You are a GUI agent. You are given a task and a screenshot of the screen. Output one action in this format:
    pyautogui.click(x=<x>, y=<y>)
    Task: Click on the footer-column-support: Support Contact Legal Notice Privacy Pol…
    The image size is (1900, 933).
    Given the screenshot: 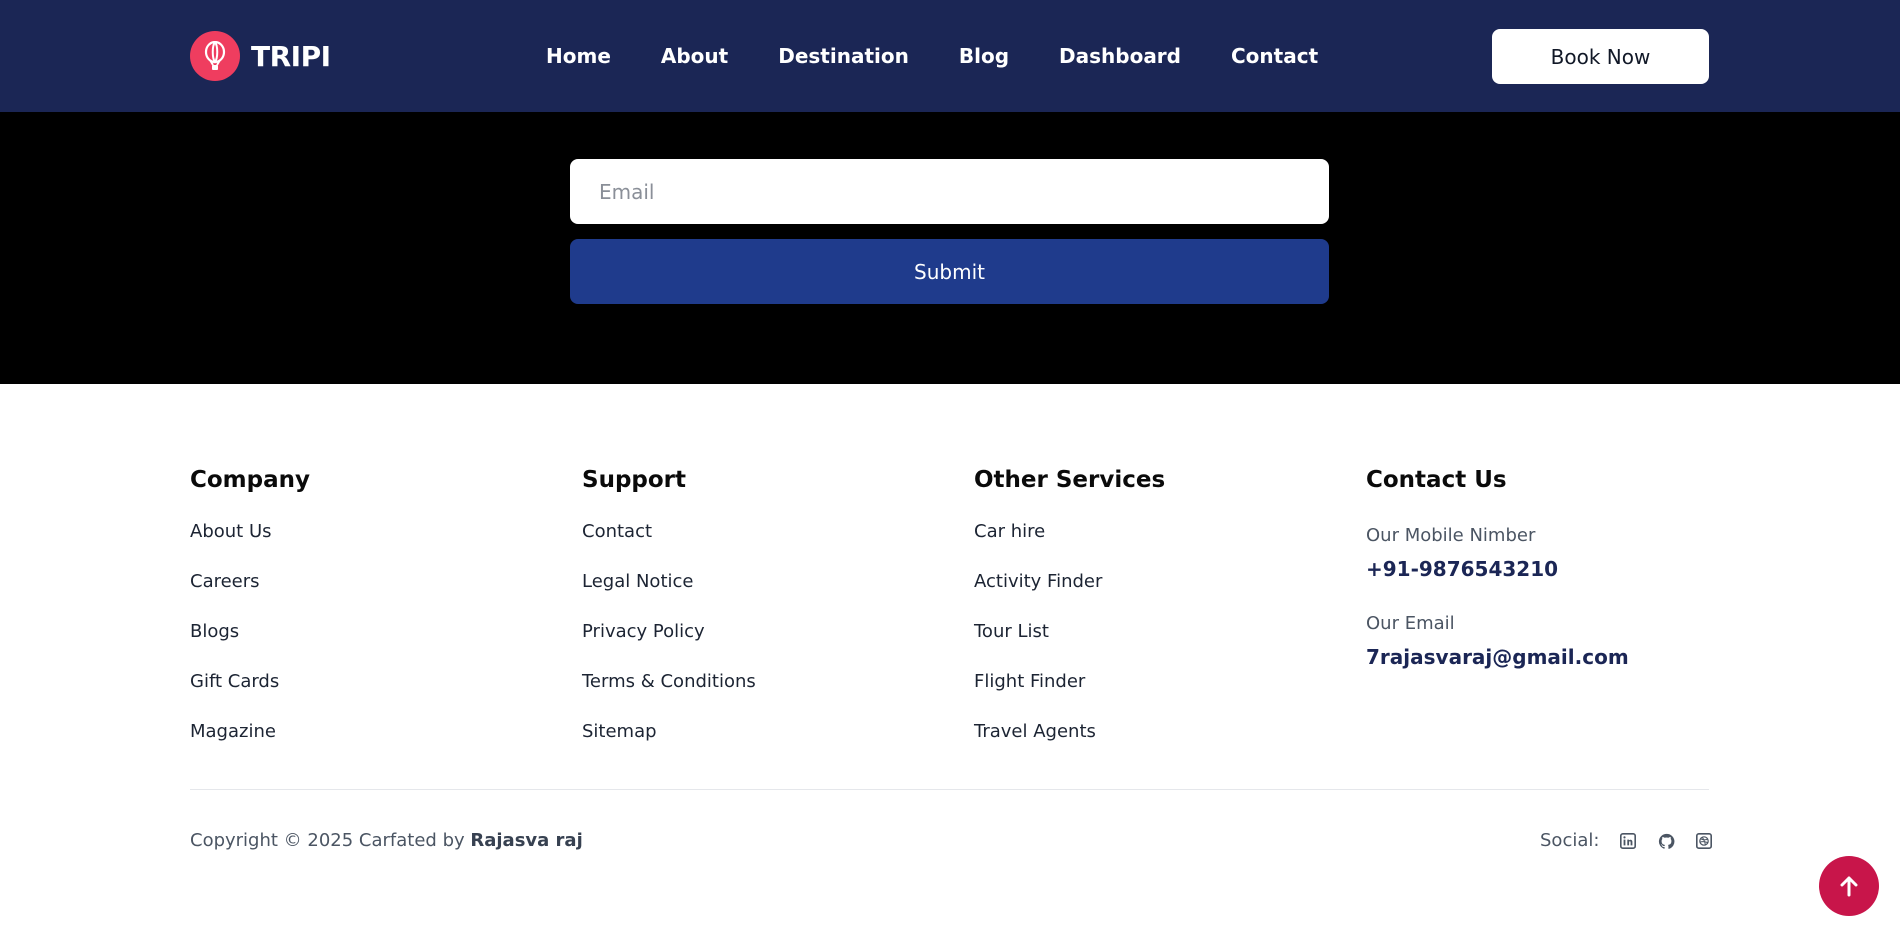 What is the action you would take?
    pyautogui.click(x=669, y=617)
    